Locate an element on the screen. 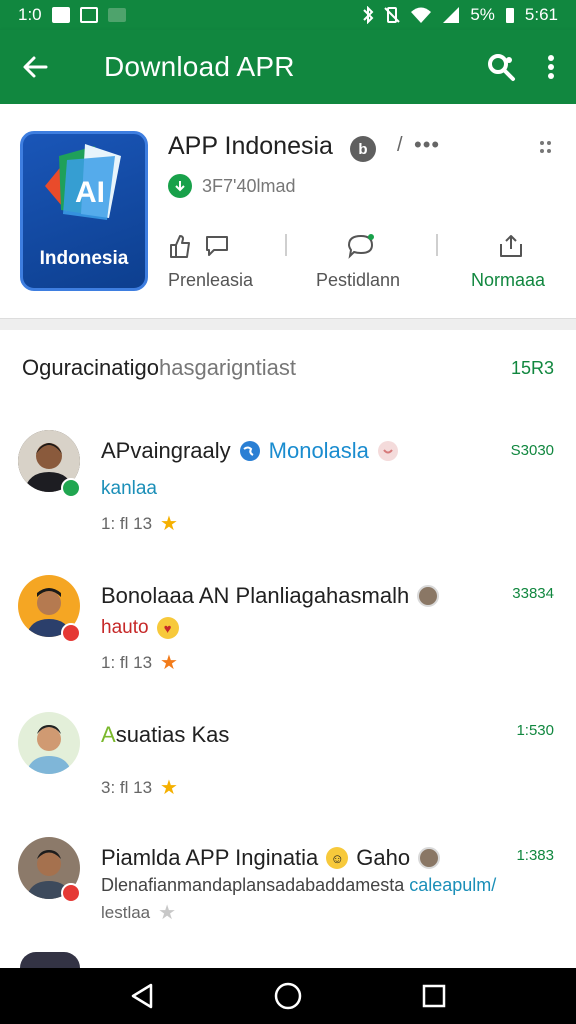  review-link: Monolasla is located at coordinates (319, 451).